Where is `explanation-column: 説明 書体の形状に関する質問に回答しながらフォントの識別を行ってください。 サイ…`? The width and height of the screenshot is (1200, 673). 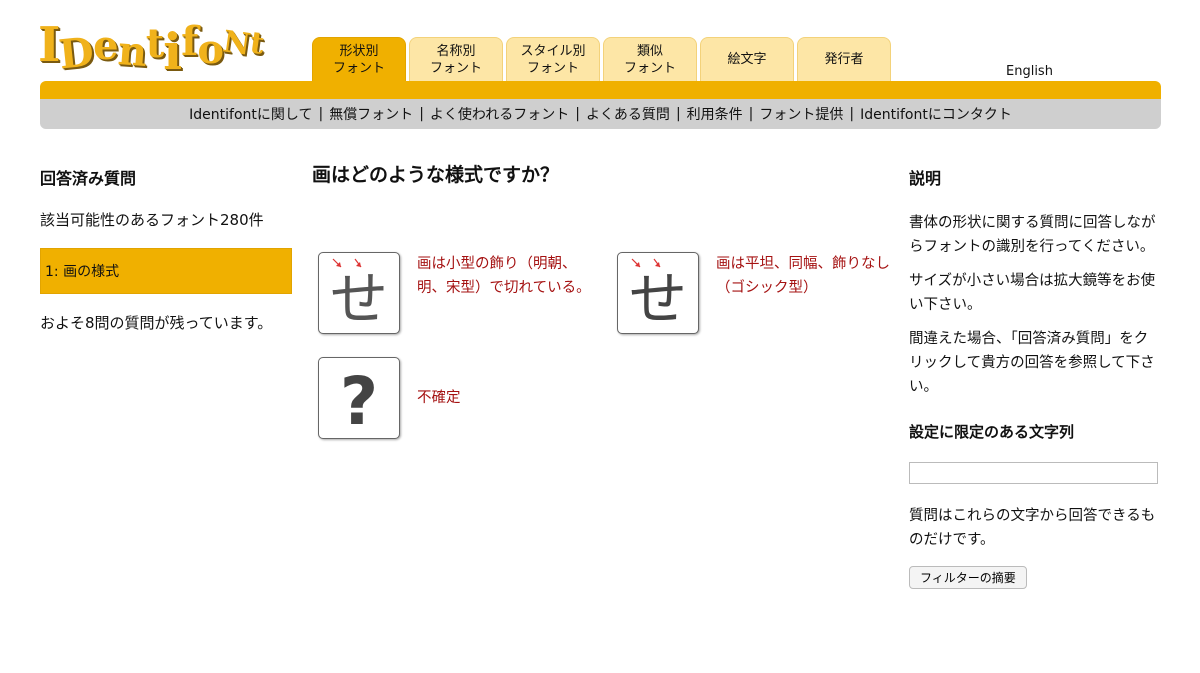 explanation-column: 説明 書体の形状に関する質問に回答しながらフォントの識別を行ってください。 サイ… is located at coordinates (1035, 377).